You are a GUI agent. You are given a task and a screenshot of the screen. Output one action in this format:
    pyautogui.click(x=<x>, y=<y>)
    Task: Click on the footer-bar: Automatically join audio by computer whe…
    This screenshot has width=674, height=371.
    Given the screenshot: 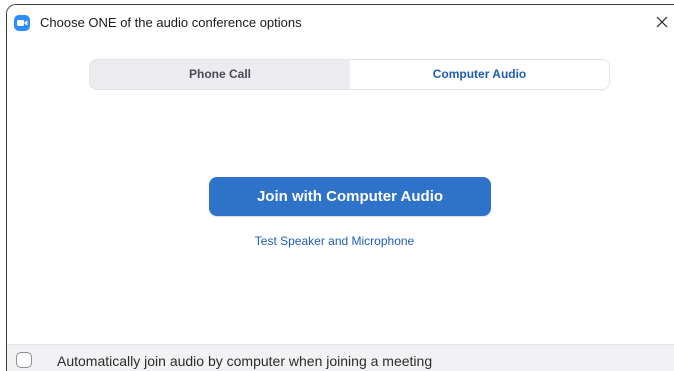 What is the action you would take?
    pyautogui.click(x=340, y=357)
    